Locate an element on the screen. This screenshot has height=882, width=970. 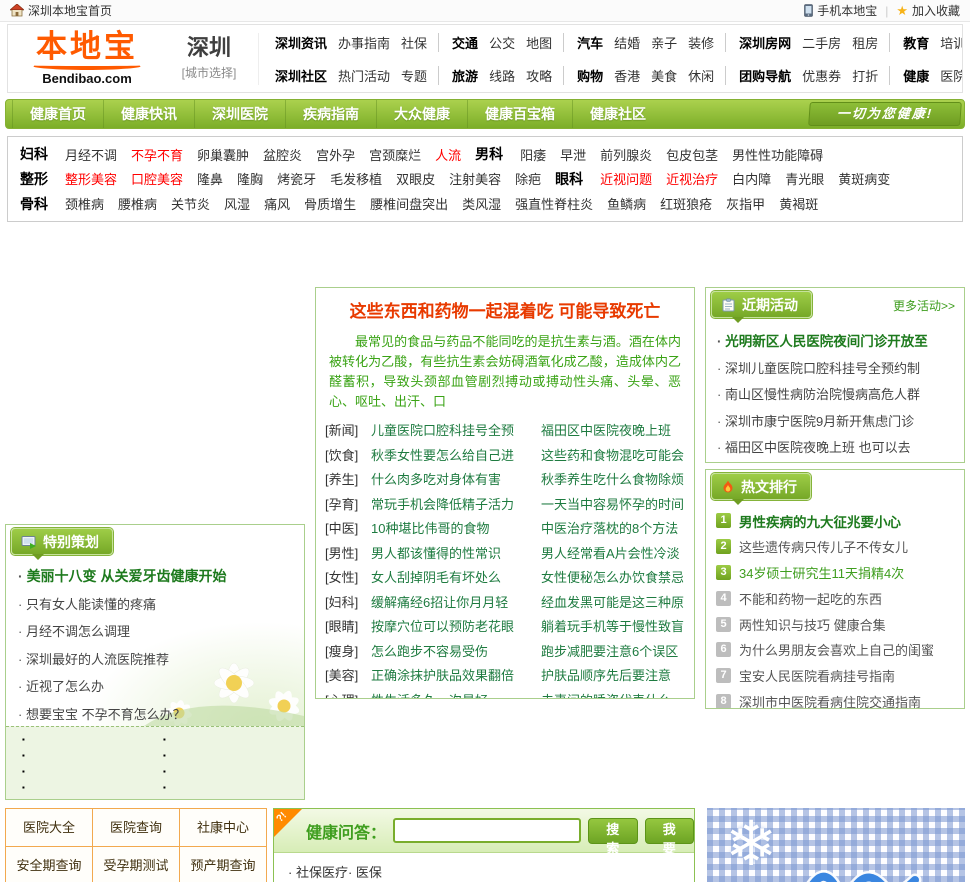
header-nav-link: 亲子 is located at coordinates (664, 42).